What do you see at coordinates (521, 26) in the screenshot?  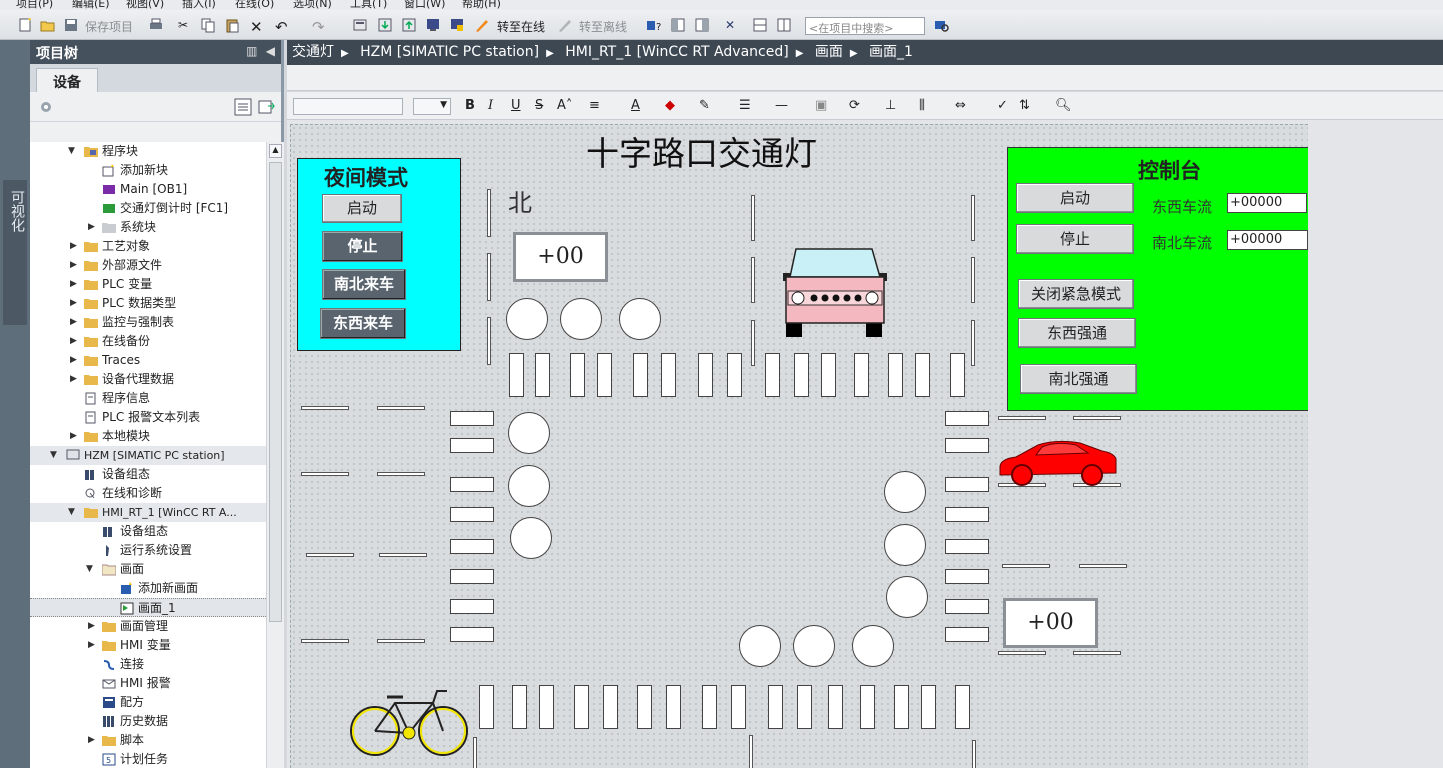 I see `go-online-button: 转至在线` at bounding box center [521, 26].